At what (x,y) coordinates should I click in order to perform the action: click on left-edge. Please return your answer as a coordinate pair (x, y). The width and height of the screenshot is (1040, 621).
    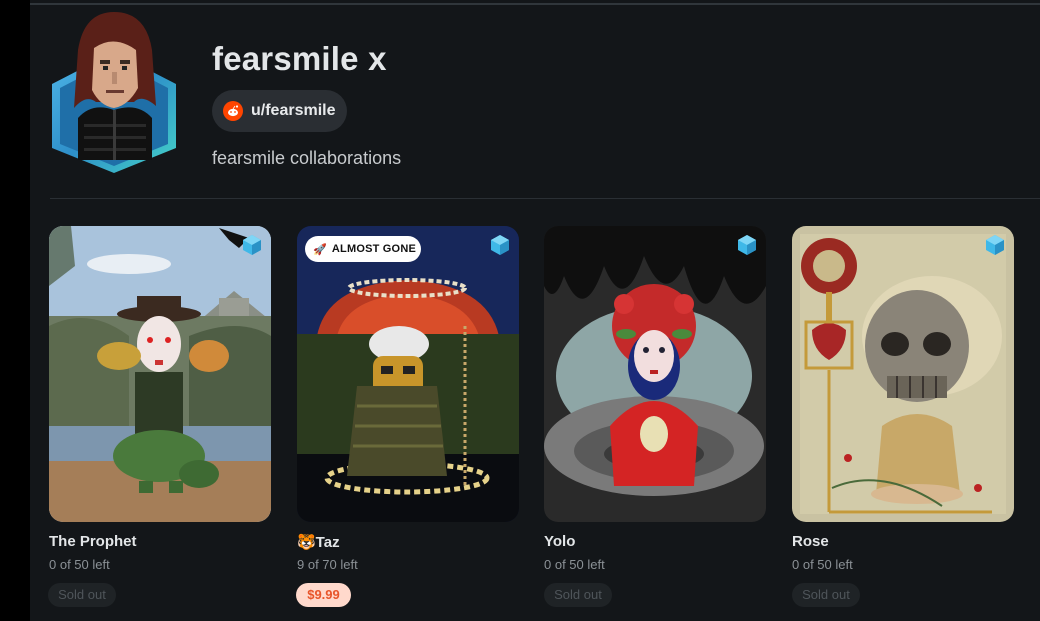
    Looking at the image, I should click on (15, 310).